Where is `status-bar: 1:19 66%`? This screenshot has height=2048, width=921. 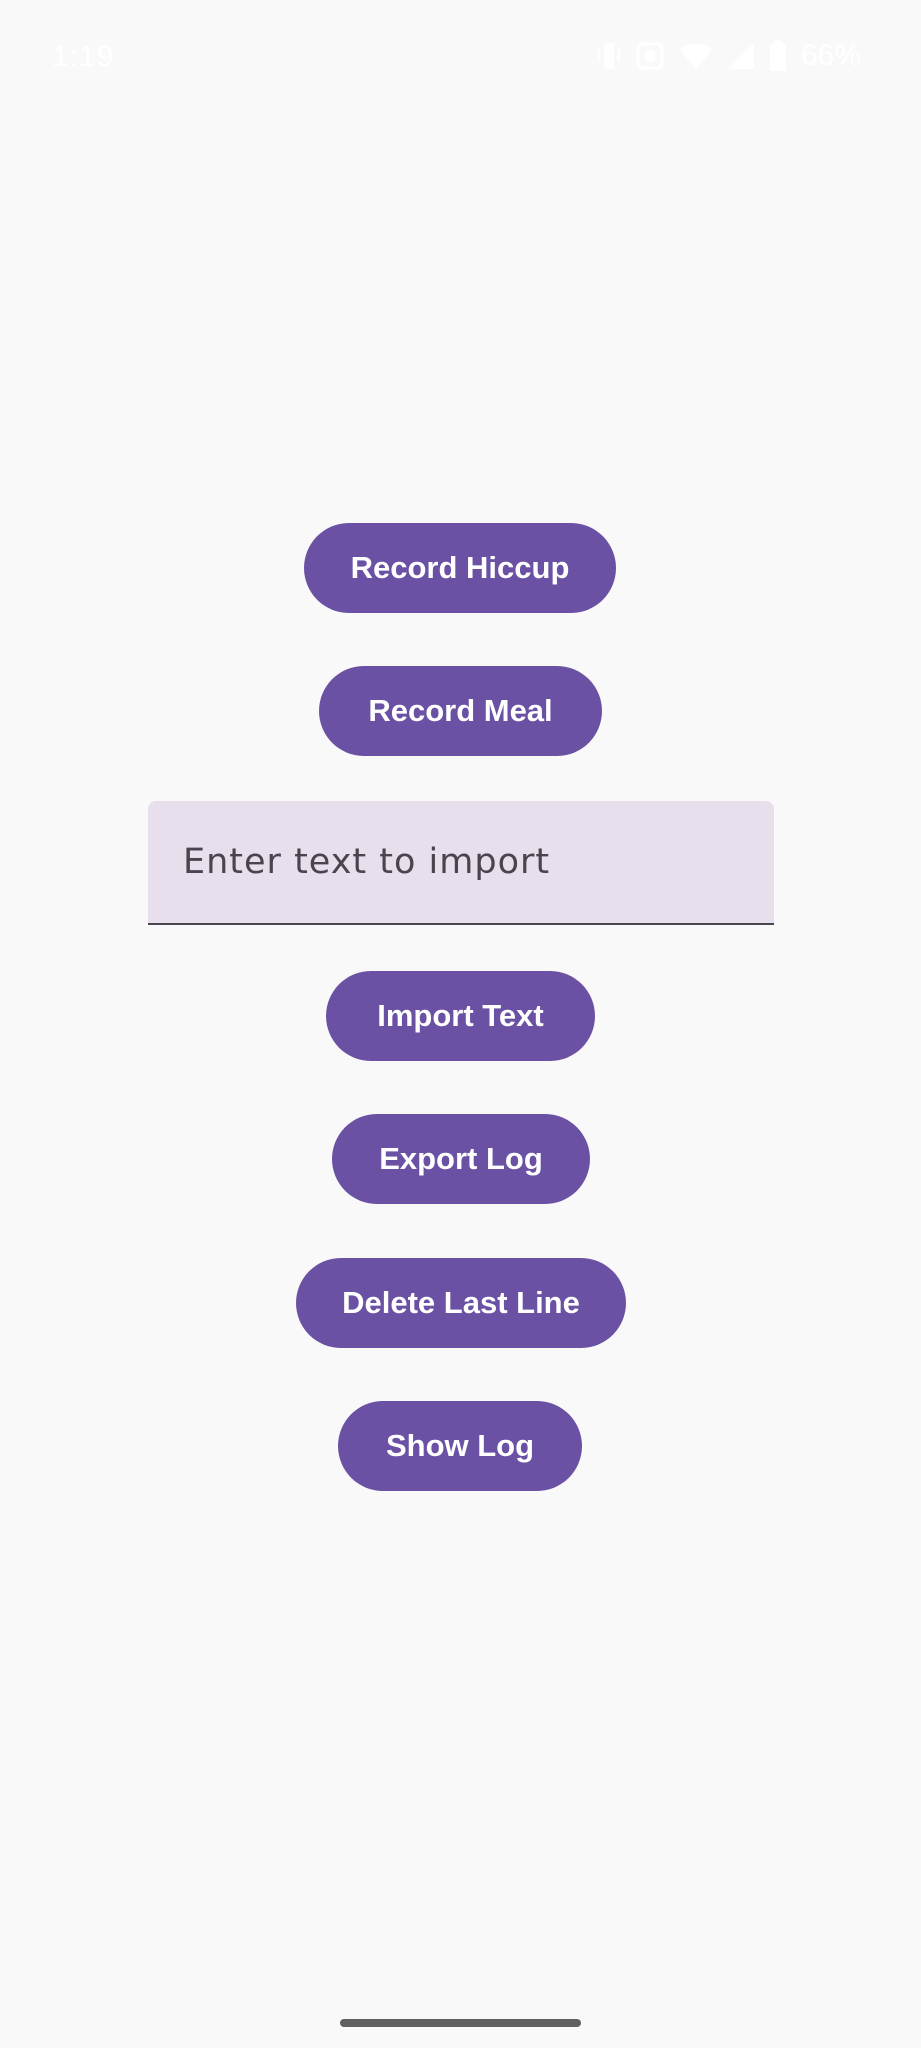 status-bar: 1:19 66% is located at coordinates (460, 56).